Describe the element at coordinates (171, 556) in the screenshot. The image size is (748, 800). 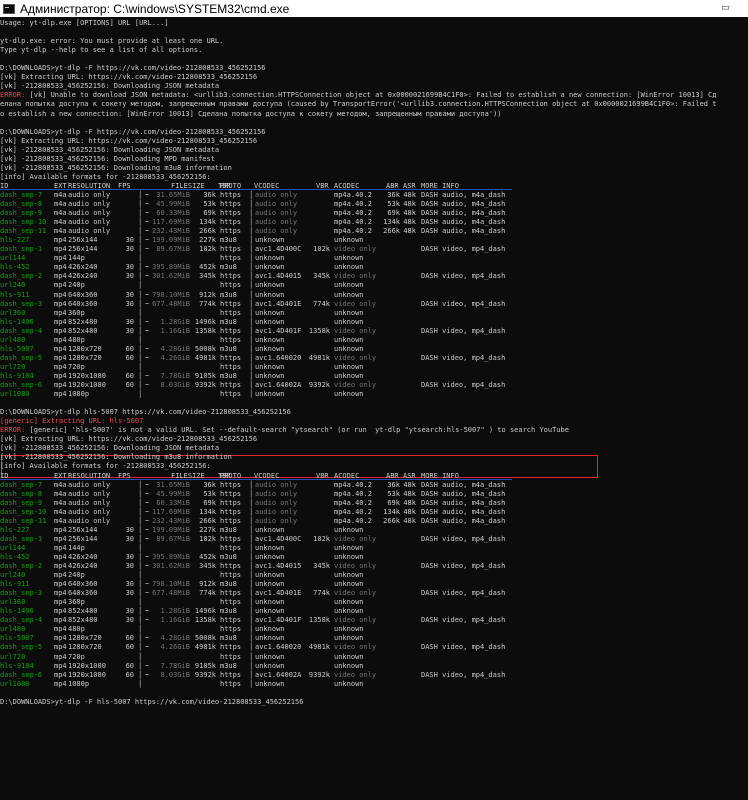
I see `format-filesize: 395.89MiB` at that location.